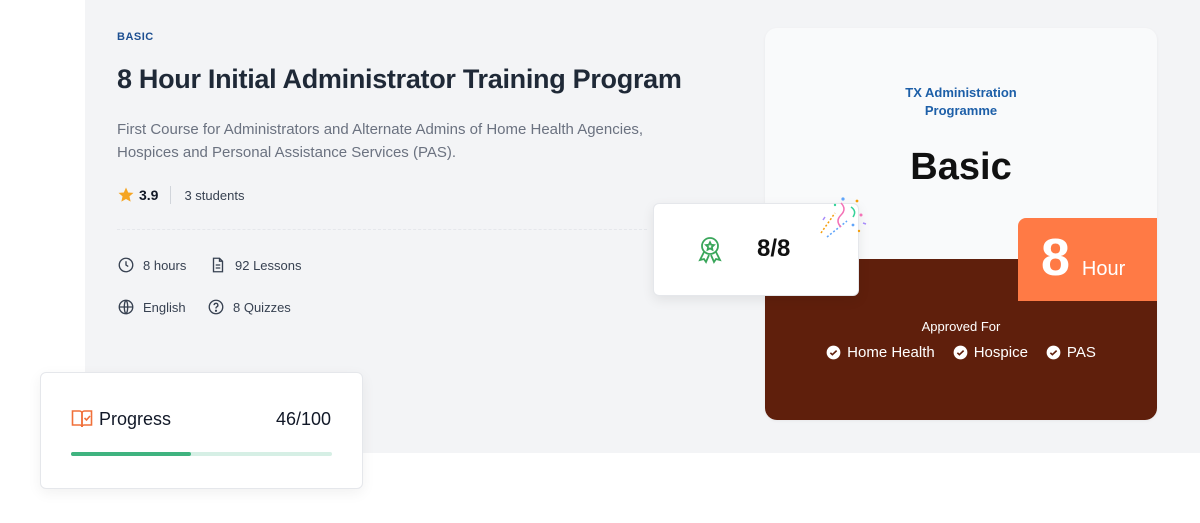 This screenshot has height=523, width=1200. What do you see at coordinates (82, 419) in the screenshot?
I see `book-progress-icon` at bounding box center [82, 419].